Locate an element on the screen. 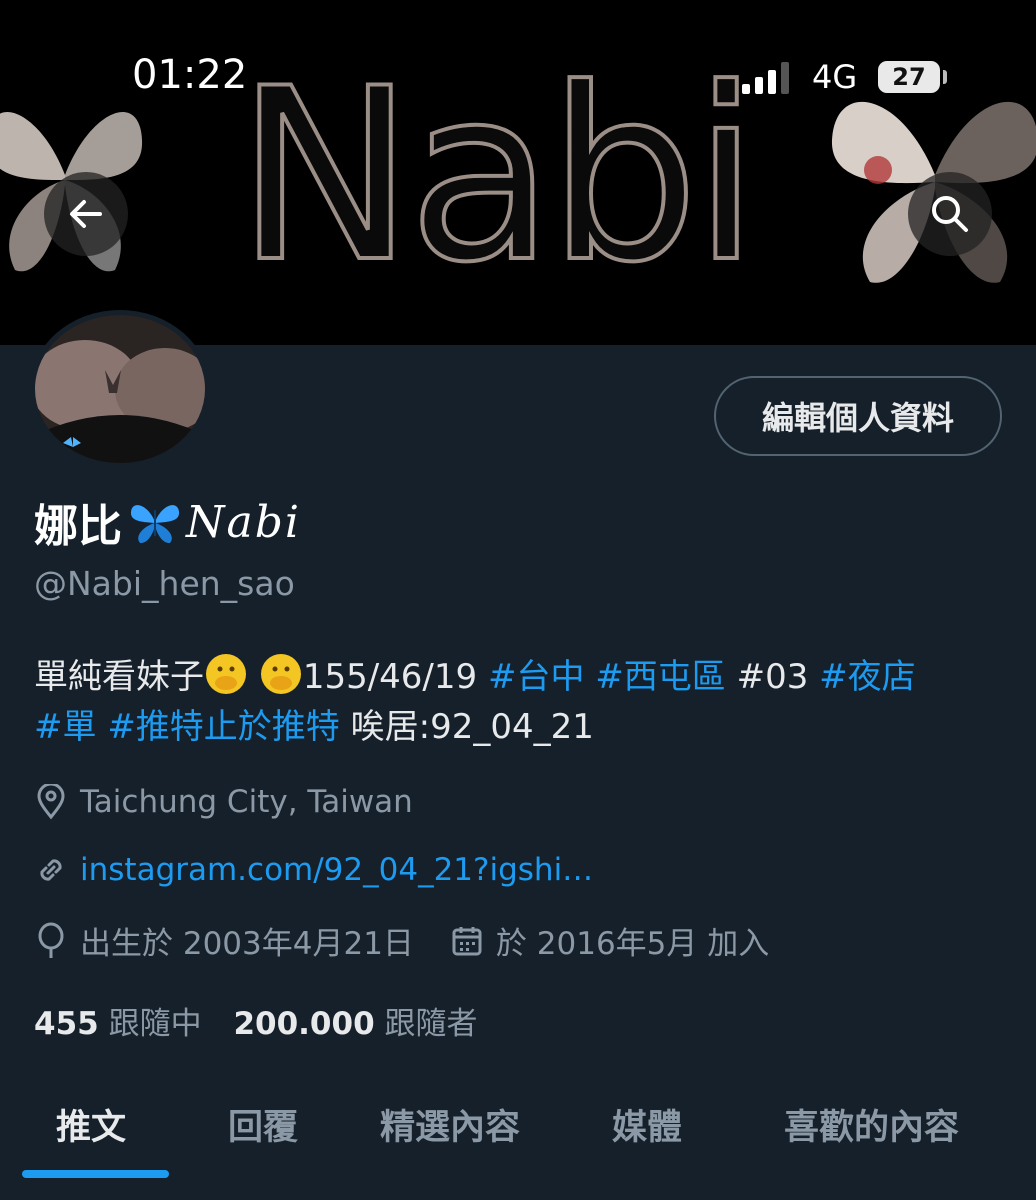  following-link: 455 跟隨中 is located at coordinates (118, 1024).